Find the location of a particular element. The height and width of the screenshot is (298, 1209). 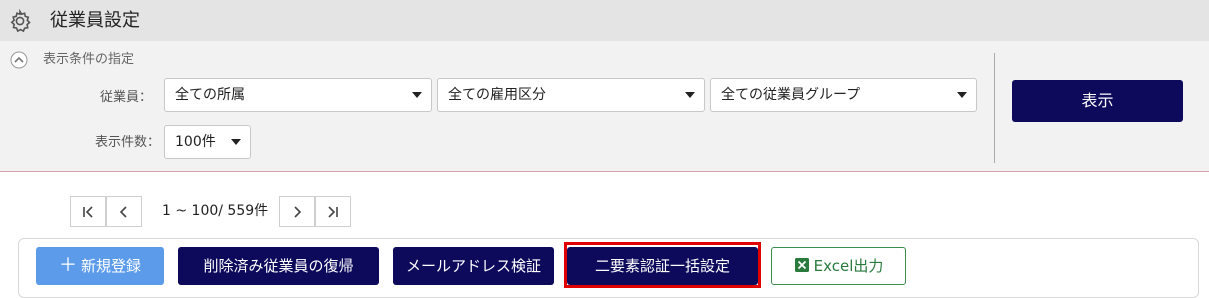

first-page-button is located at coordinates (88, 211).